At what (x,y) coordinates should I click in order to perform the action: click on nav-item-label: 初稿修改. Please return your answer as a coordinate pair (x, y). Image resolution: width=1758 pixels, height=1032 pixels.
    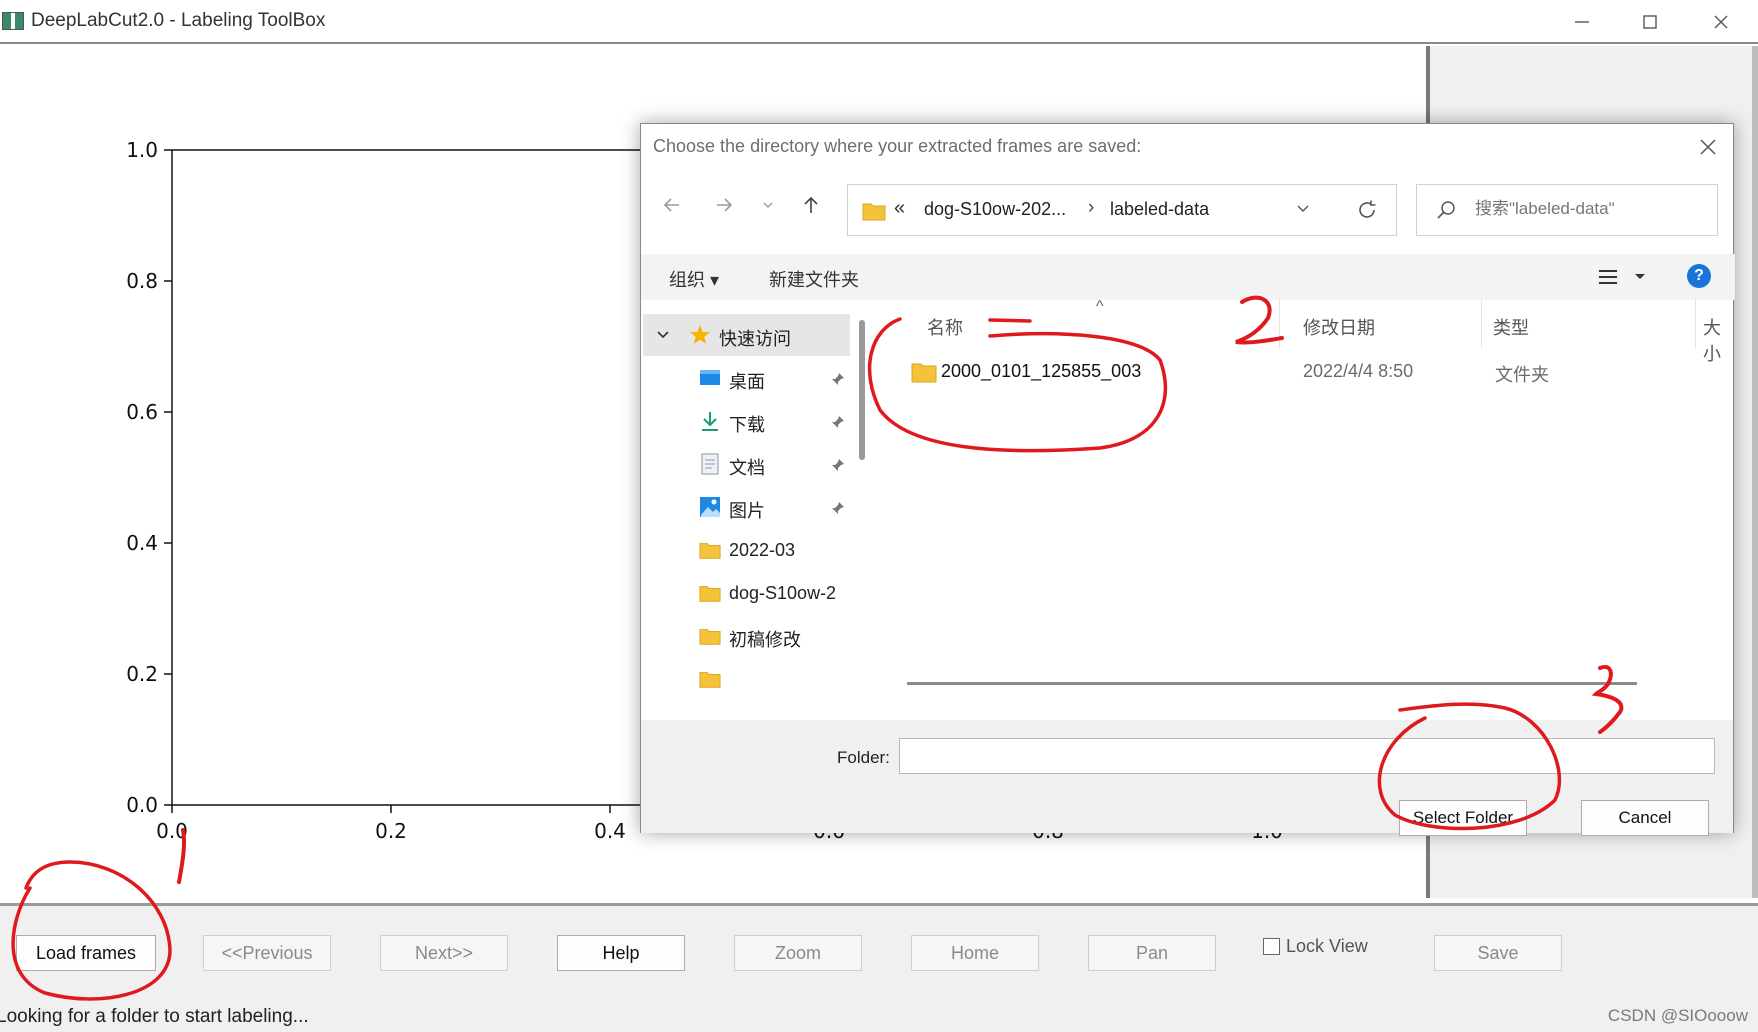
    Looking at the image, I should click on (765, 640).